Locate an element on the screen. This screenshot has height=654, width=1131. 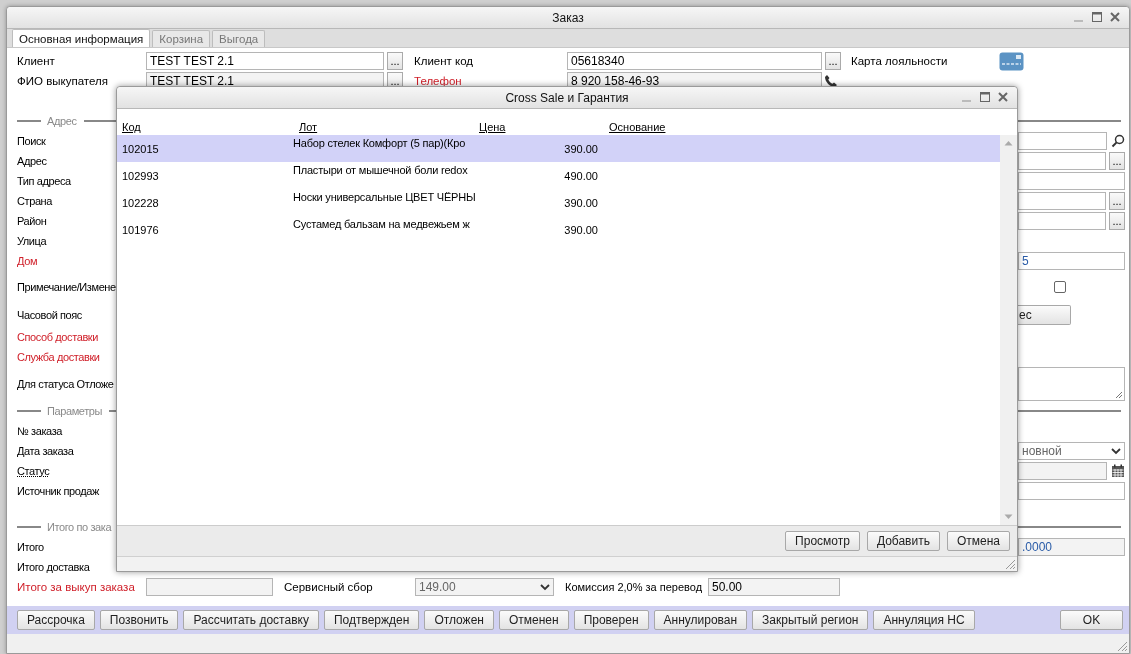
field-label: Итого is located at coordinates (30, 547).